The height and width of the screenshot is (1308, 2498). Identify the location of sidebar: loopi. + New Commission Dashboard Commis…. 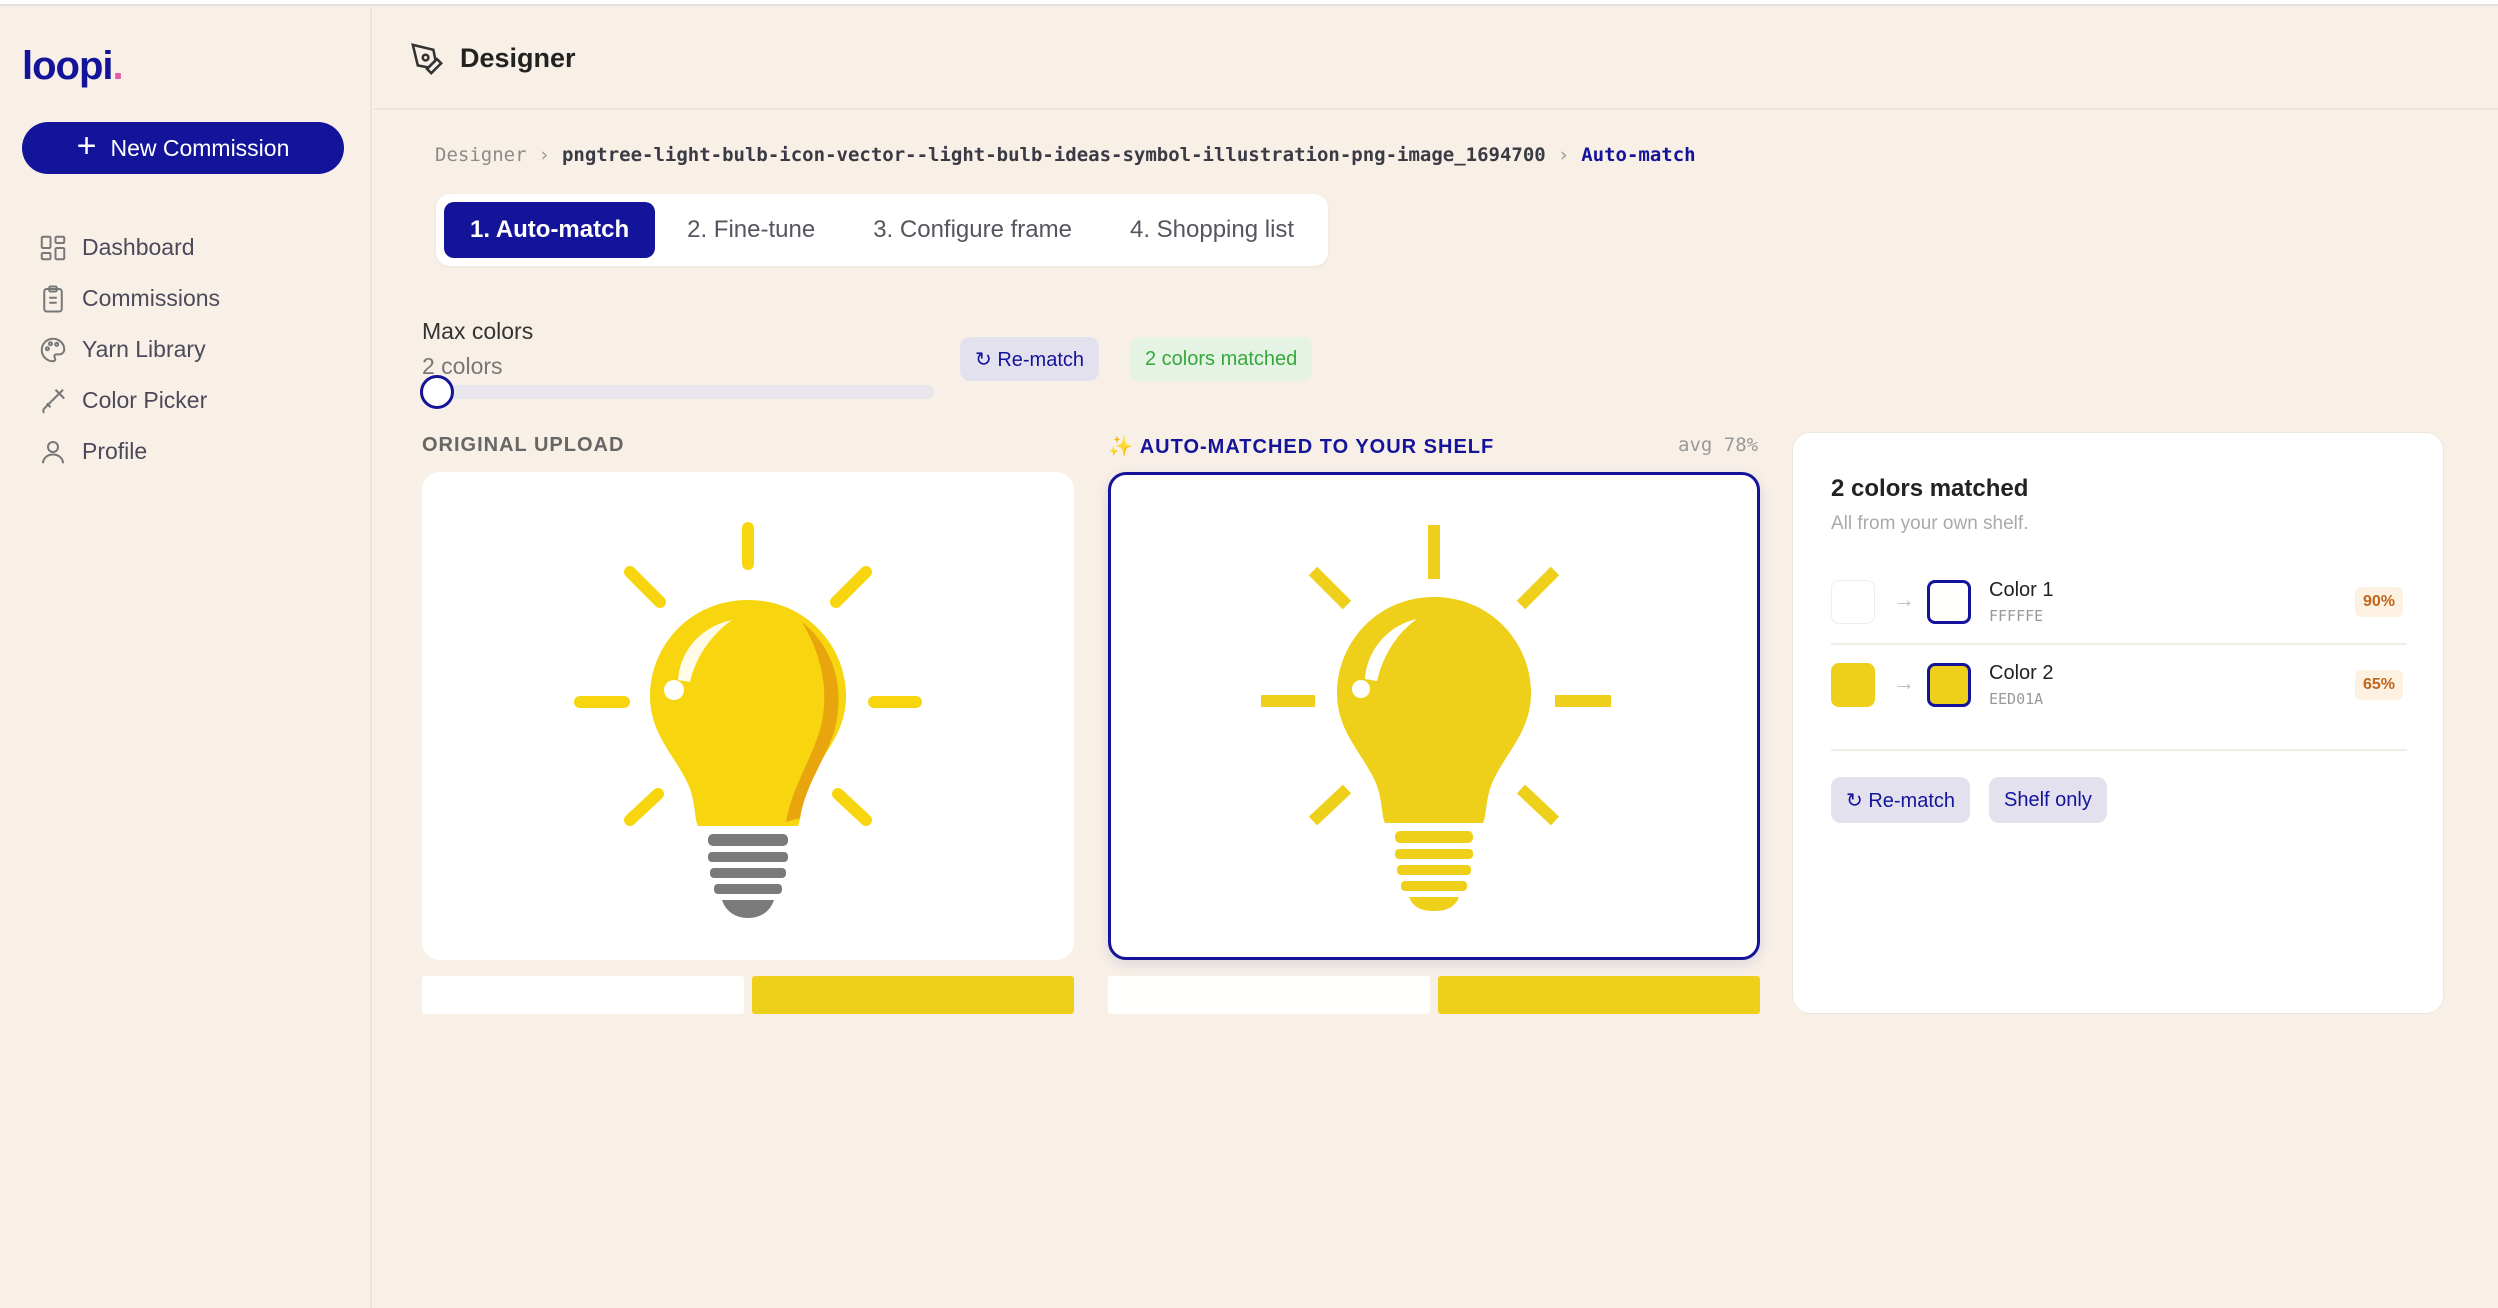
(186, 658).